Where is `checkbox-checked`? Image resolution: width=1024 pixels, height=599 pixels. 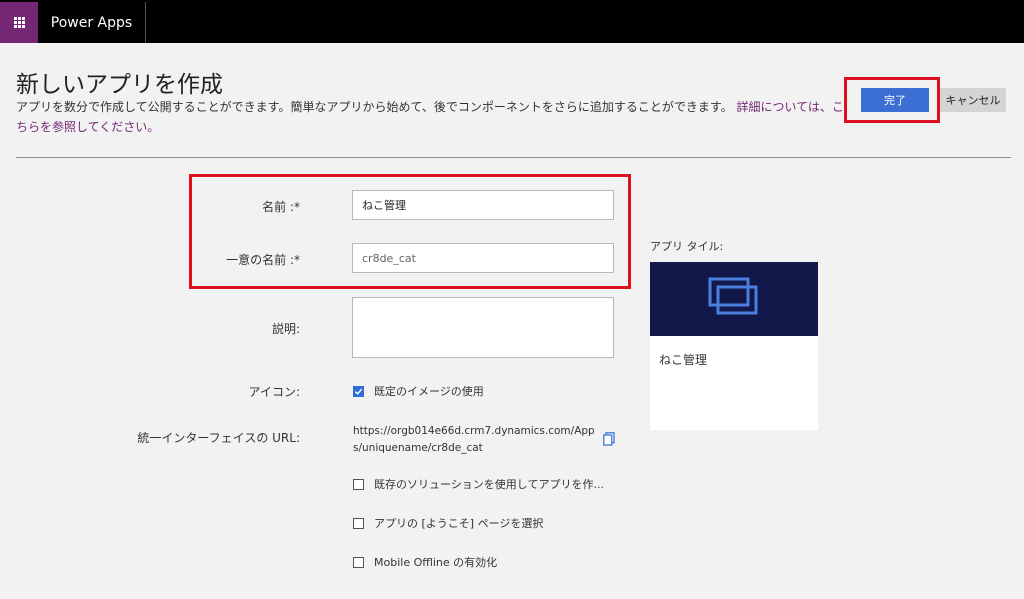 checkbox-checked is located at coordinates (358, 391).